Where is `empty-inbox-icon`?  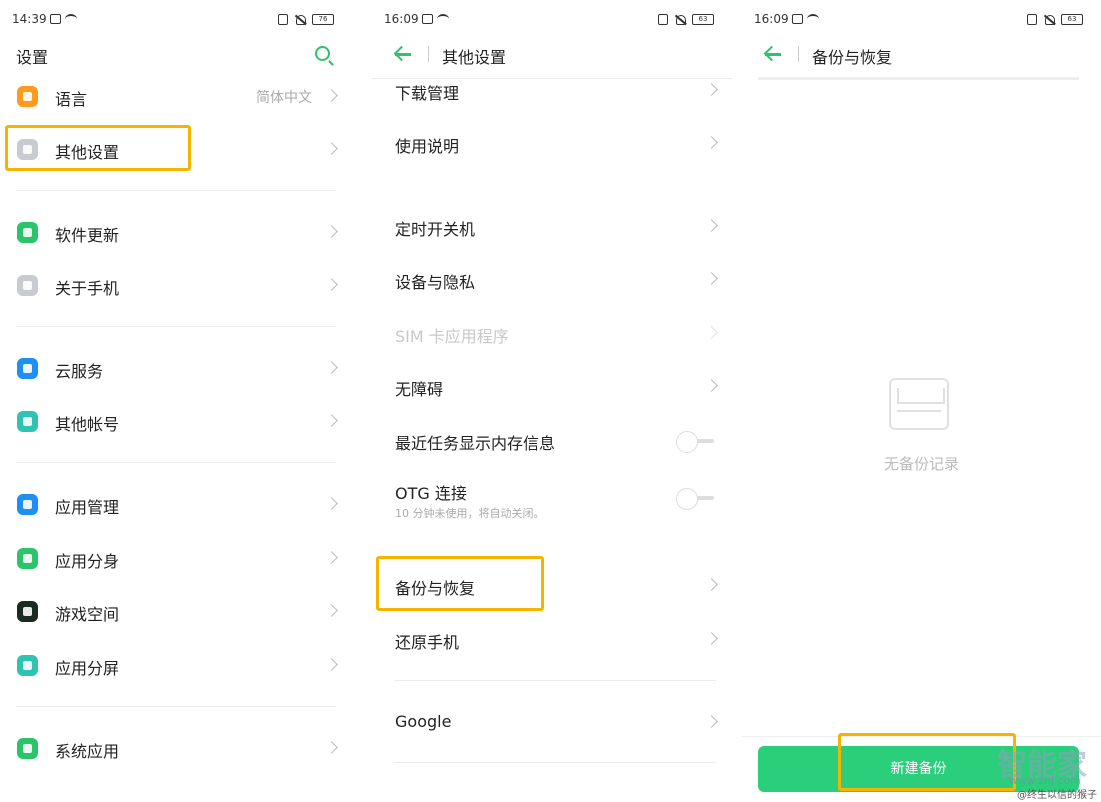 empty-inbox-icon is located at coordinates (919, 404).